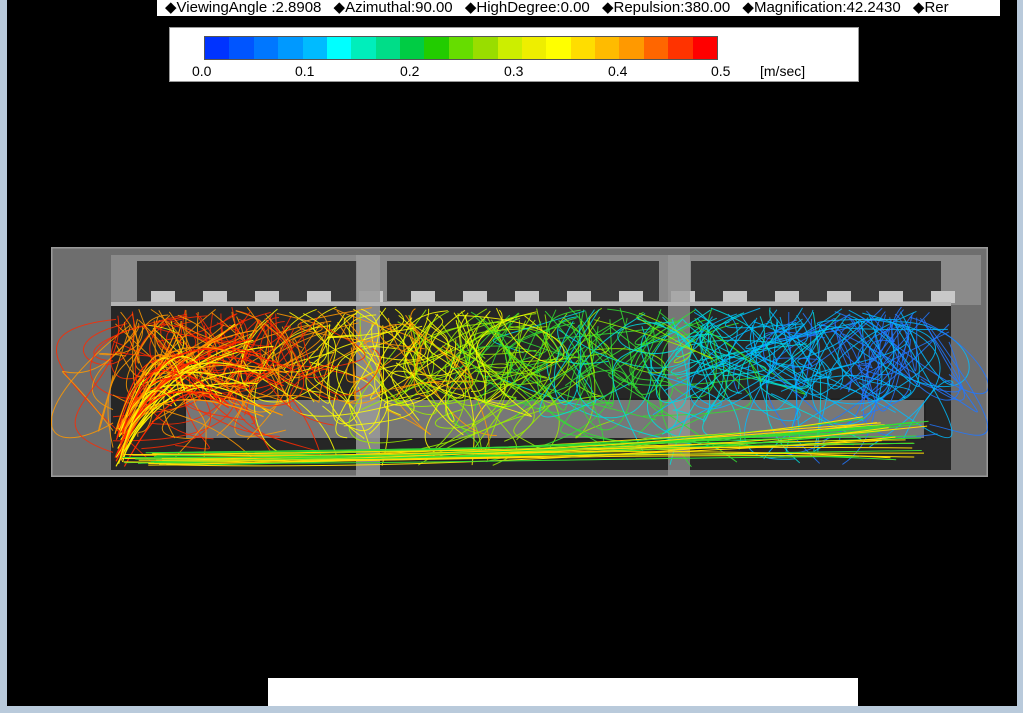 The width and height of the screenshot is (1023, 713). I want to click on legend-tick: 0.0, so click(202, 71).